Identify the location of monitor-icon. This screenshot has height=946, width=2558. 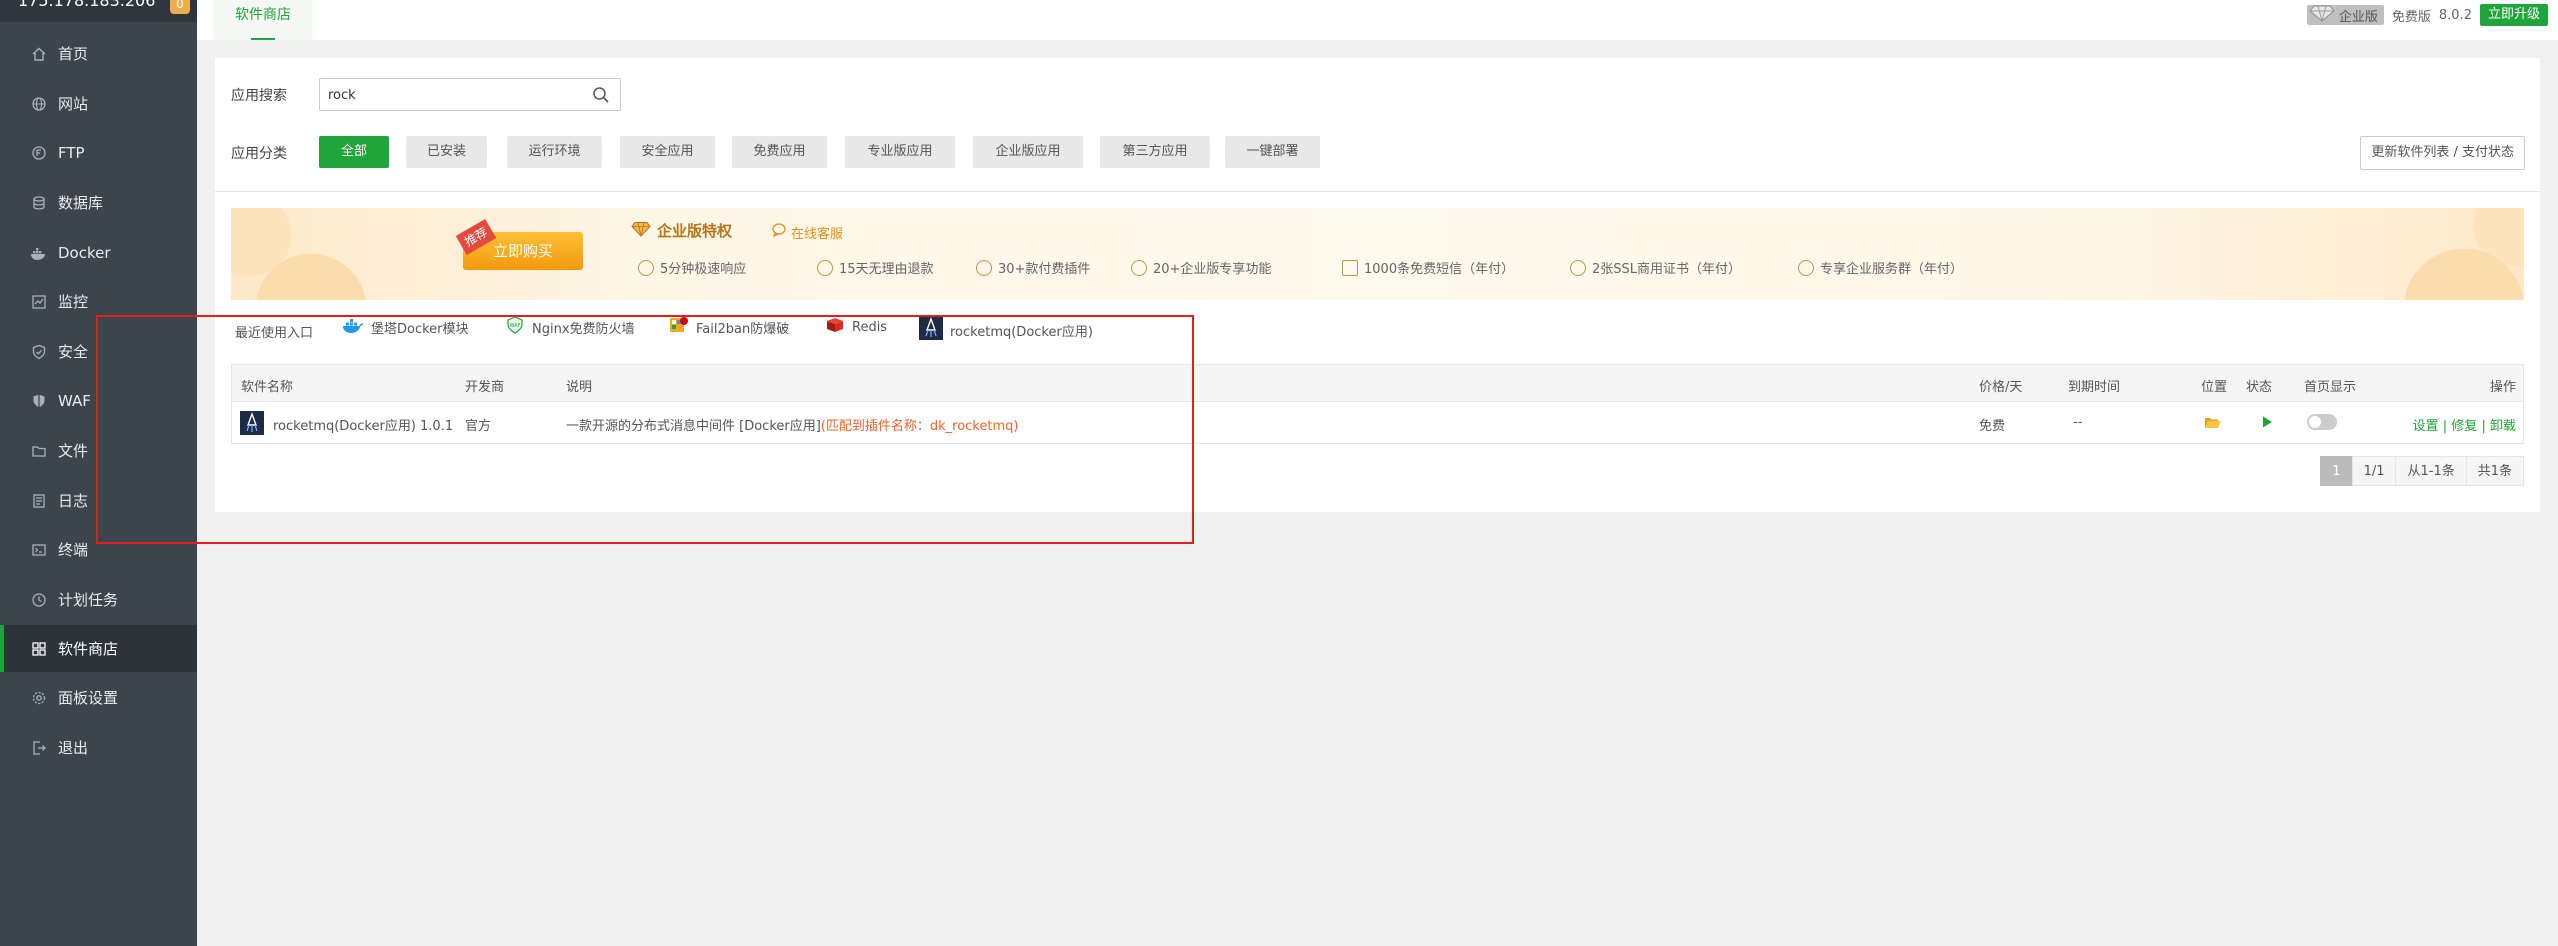
(39, 302).